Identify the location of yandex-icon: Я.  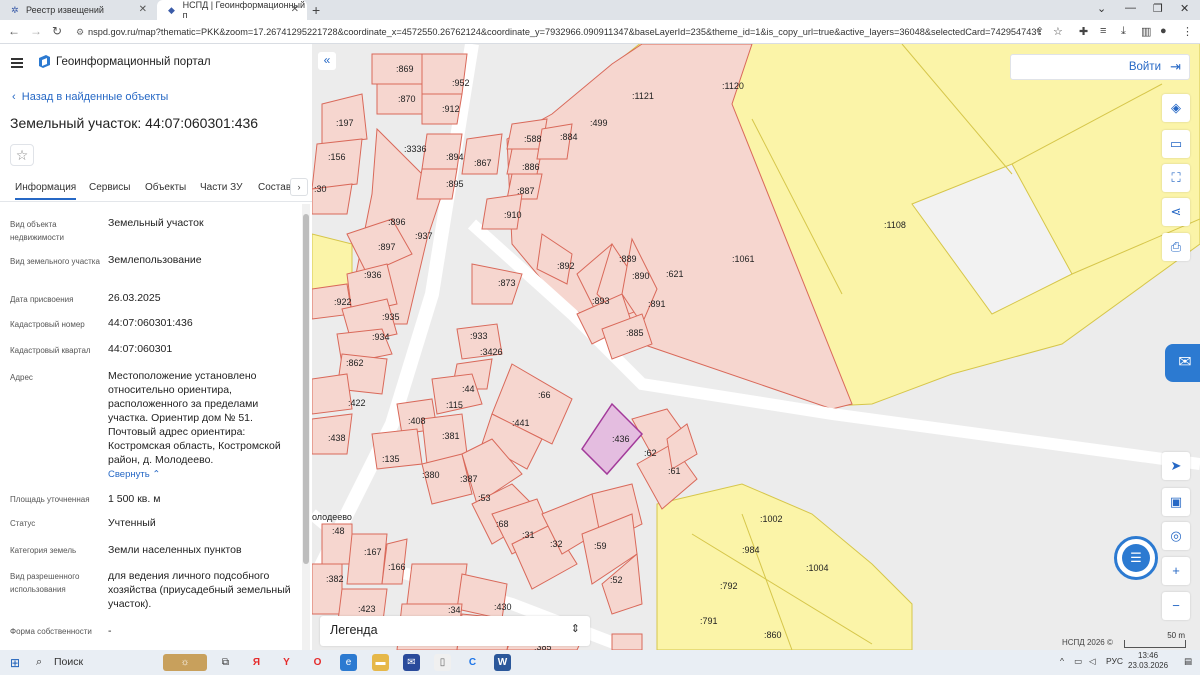
(256, 662).